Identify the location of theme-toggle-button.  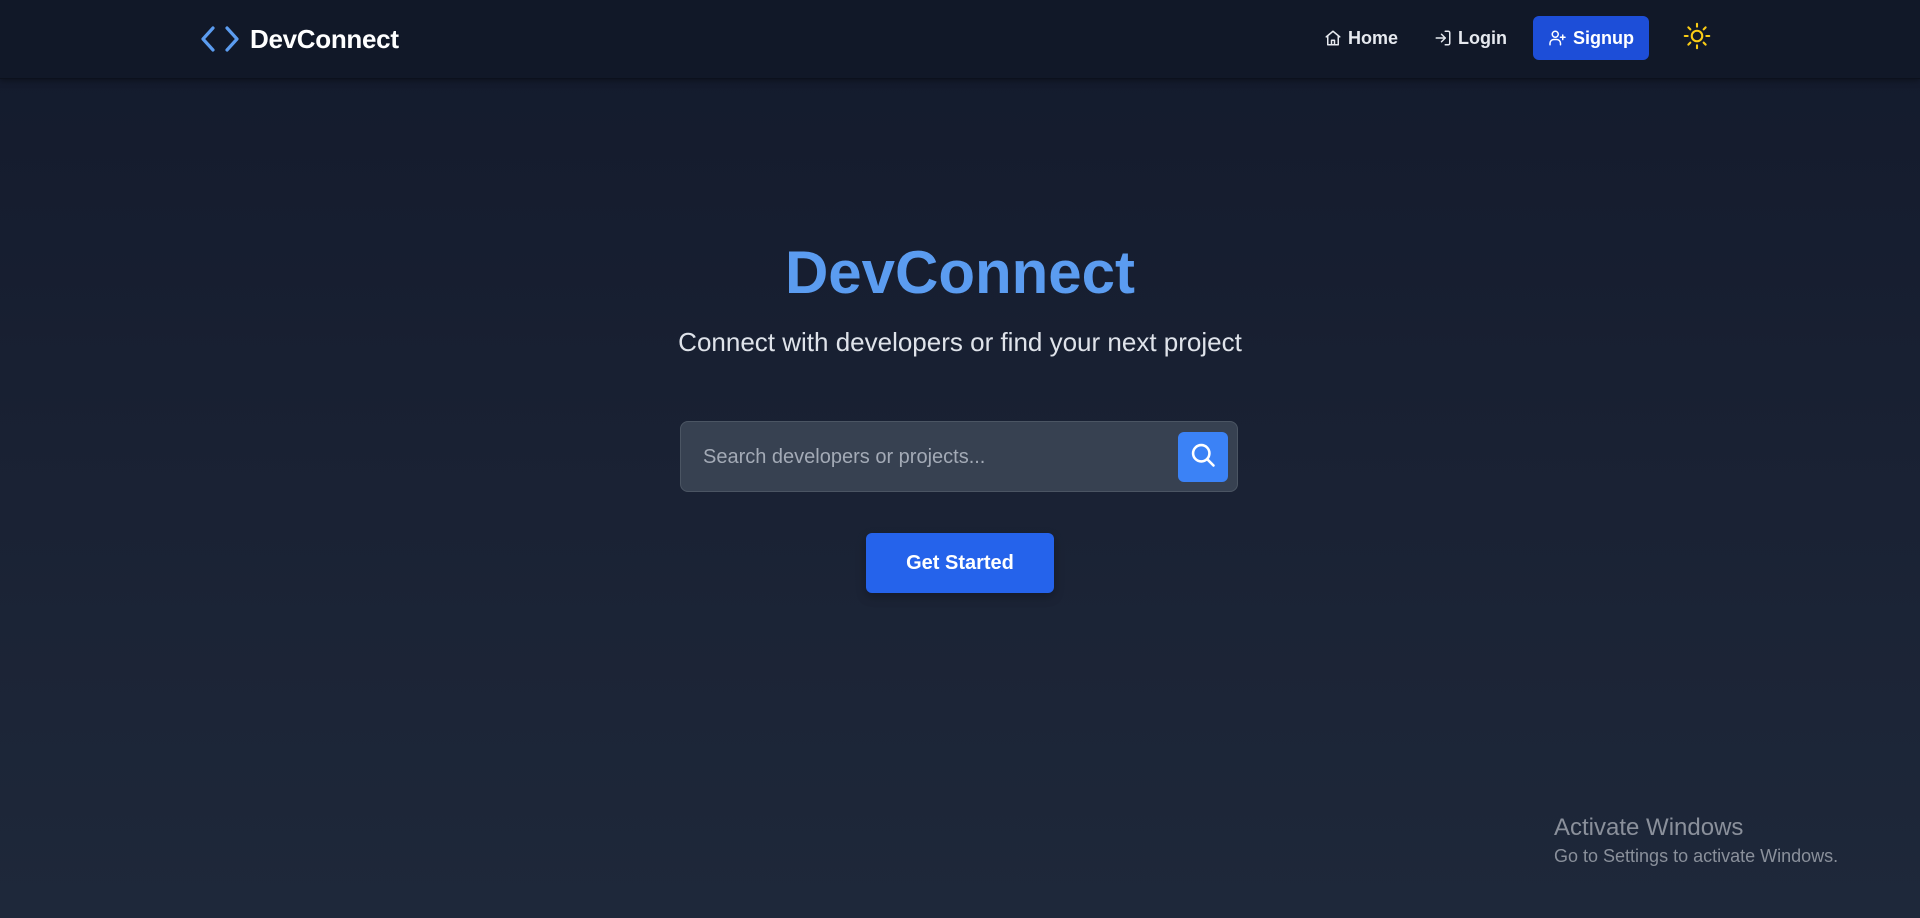
(1697, 38).